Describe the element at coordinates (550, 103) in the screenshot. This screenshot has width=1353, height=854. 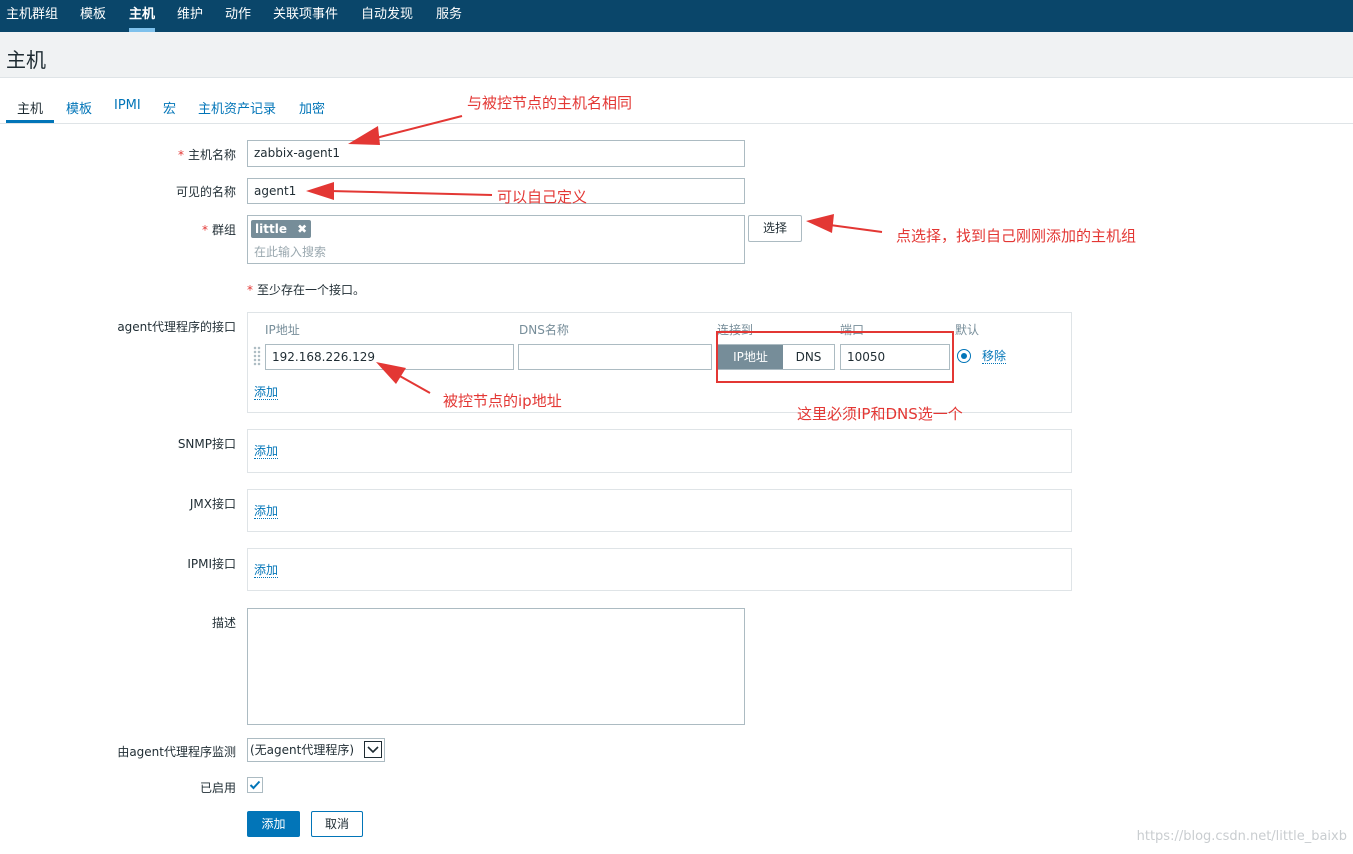
I see `annotation-host-name: 与被控节点的主机名相同` at that location.